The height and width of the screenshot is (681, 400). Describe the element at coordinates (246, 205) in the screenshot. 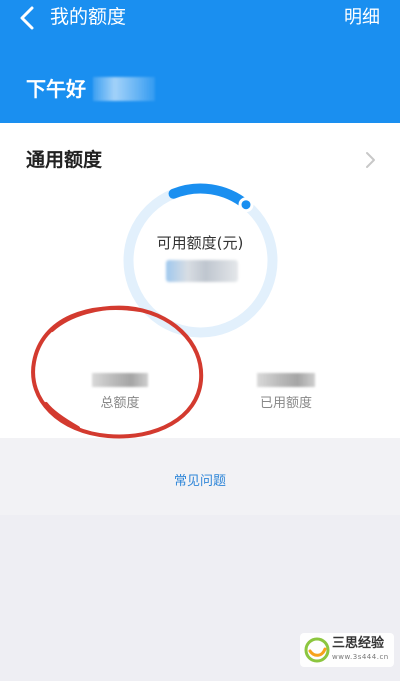

I see `gauge-progress-dot` at that location.